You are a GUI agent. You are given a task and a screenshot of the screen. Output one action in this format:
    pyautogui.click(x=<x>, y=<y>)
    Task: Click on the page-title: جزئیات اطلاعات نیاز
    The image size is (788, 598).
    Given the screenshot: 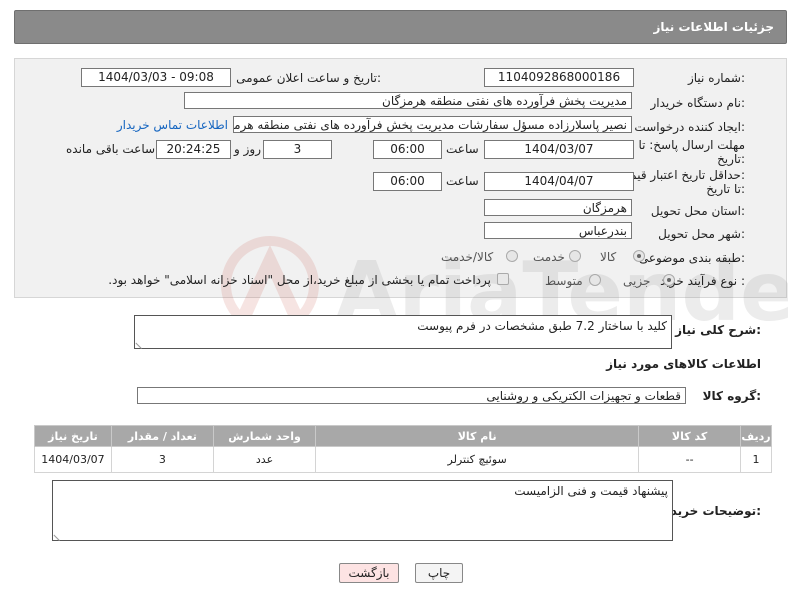 What is the action you would take?
    pyautogui.click(x=713, y=27)
    